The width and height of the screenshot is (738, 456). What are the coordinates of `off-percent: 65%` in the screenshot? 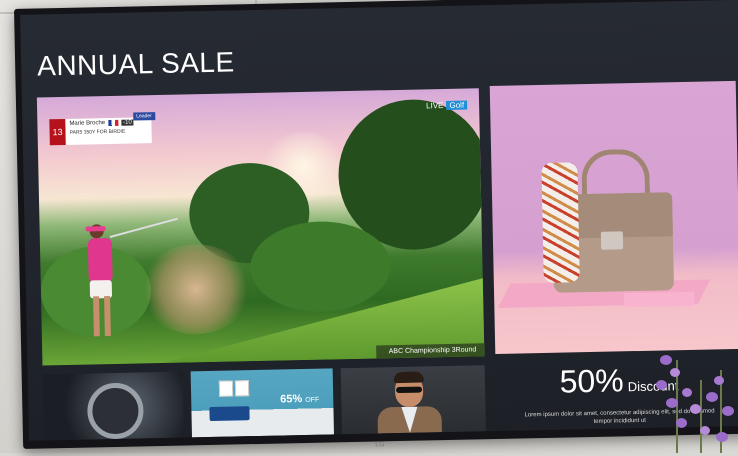 It's located at (291, 399).